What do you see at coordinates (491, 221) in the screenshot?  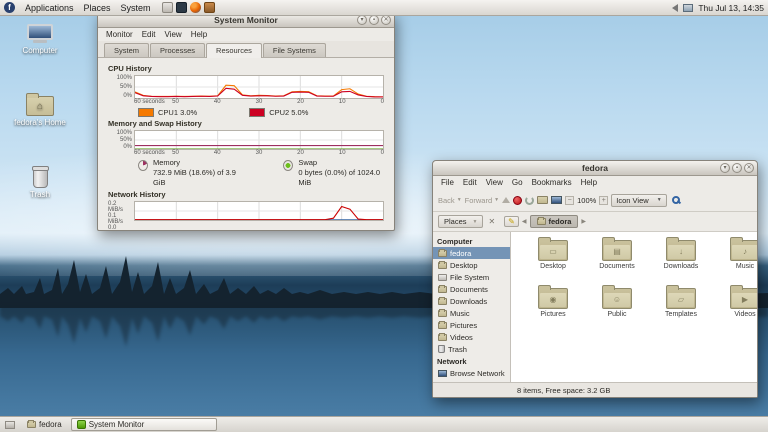 I see `close-sidebar-button: ✕` at bounding box center [491, 221].